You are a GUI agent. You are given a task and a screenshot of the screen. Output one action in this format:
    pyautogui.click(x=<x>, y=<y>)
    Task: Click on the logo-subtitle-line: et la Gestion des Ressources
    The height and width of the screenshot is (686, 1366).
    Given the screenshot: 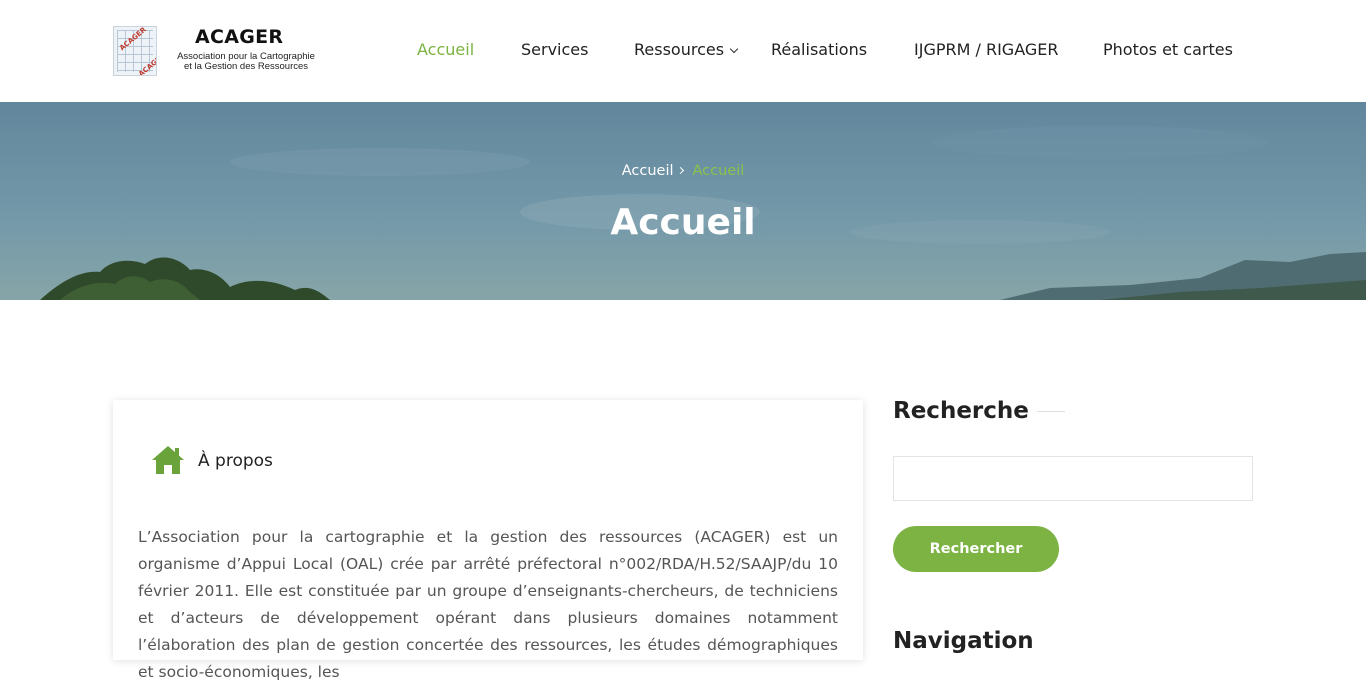 What is the action you would take?
    pyautogui.click(x=246, y=66)
    